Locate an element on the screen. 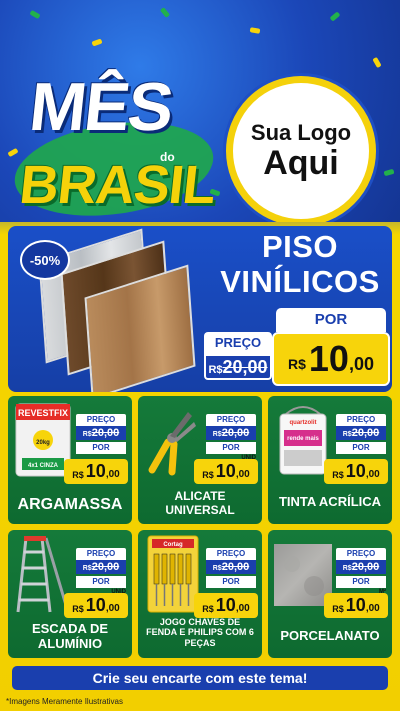  paint-brand: quartzolit is located at coordinates (303, 423).